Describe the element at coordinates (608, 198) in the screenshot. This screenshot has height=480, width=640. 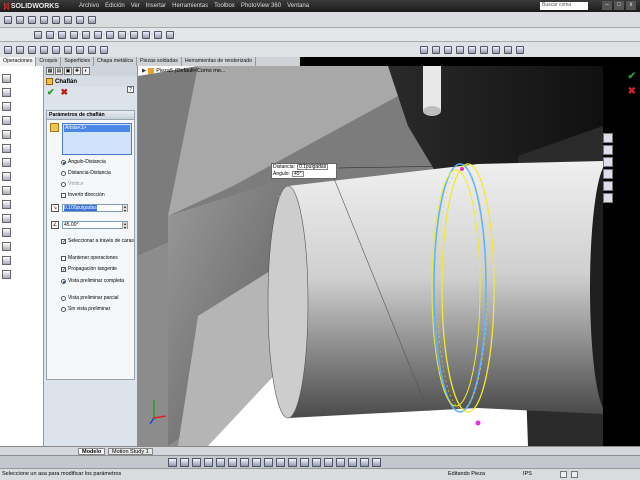
I see `custom-properties-icon` at that location.